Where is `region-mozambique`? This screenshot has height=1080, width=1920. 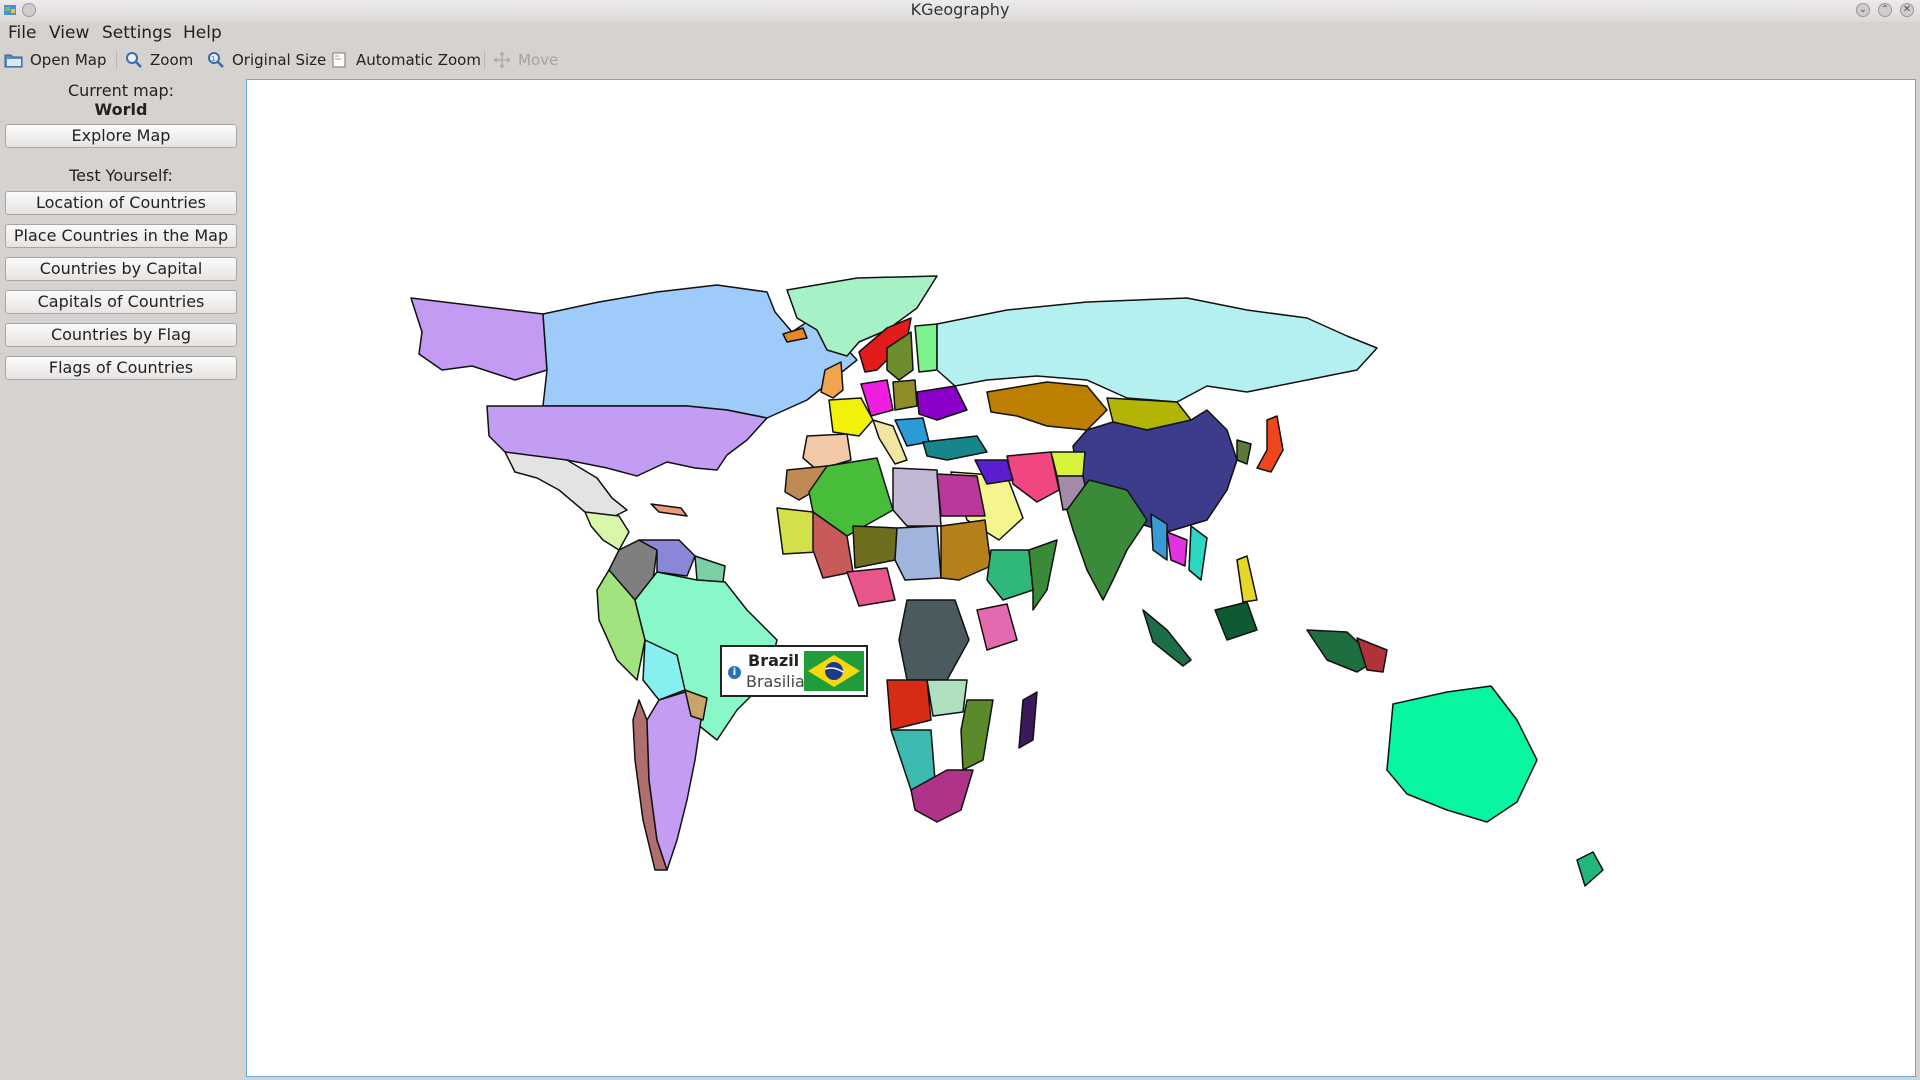 region-mozambique is located at coordinates (977, 735).